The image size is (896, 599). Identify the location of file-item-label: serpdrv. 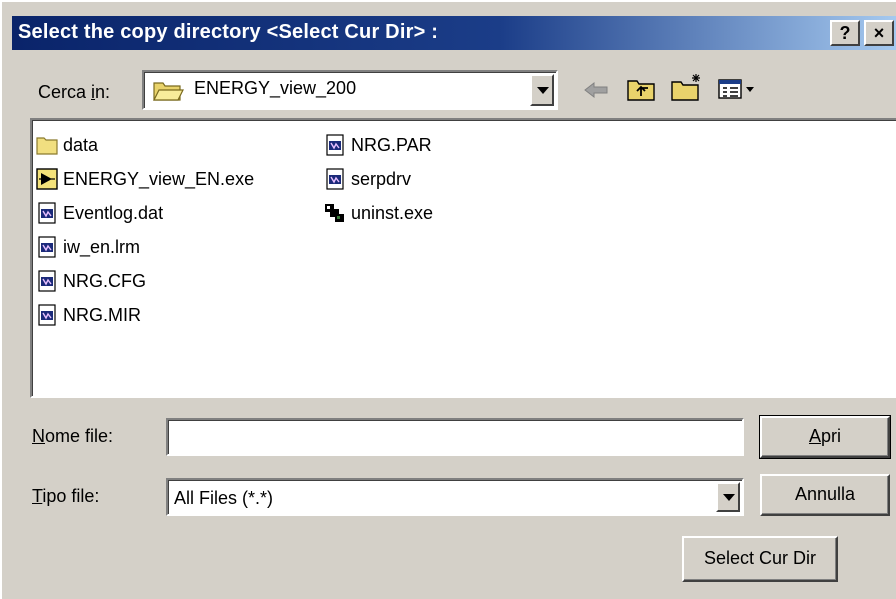
(381, 178).